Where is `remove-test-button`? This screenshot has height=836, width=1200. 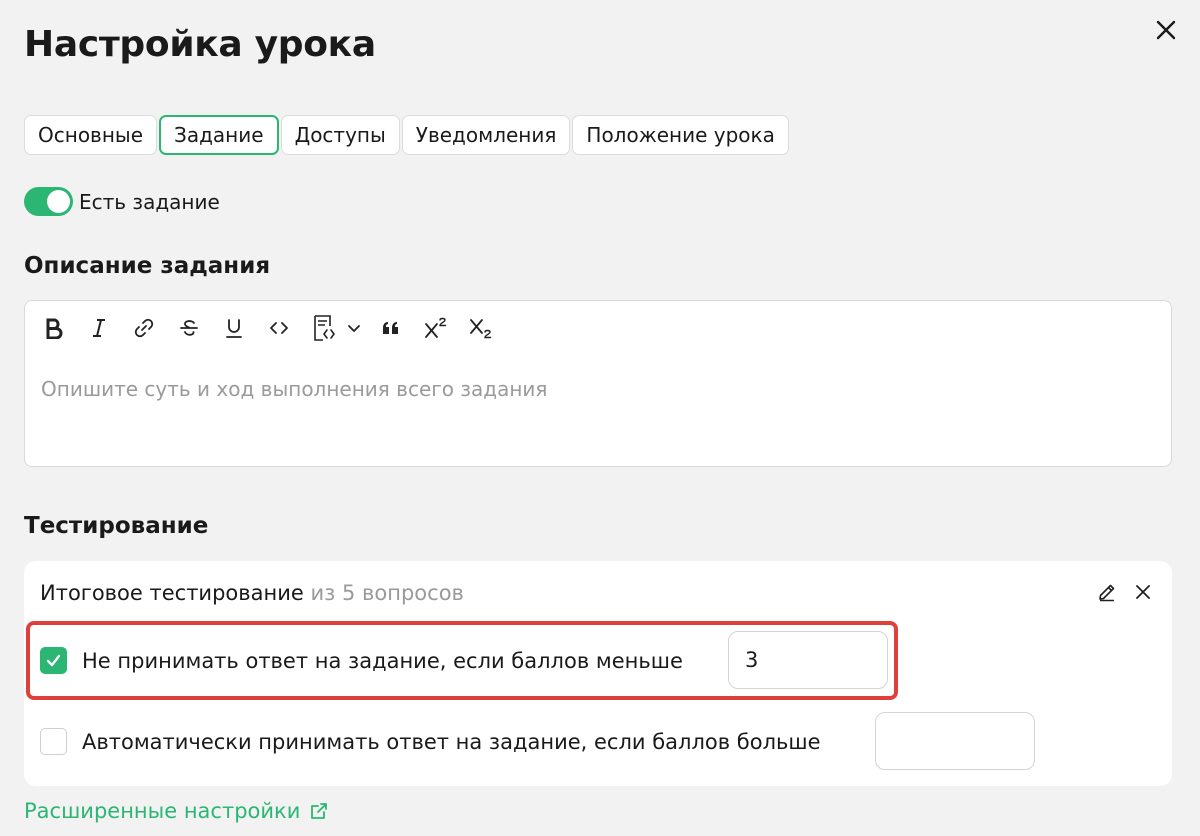 remove-test-button is located at coordinates (1143, 592).